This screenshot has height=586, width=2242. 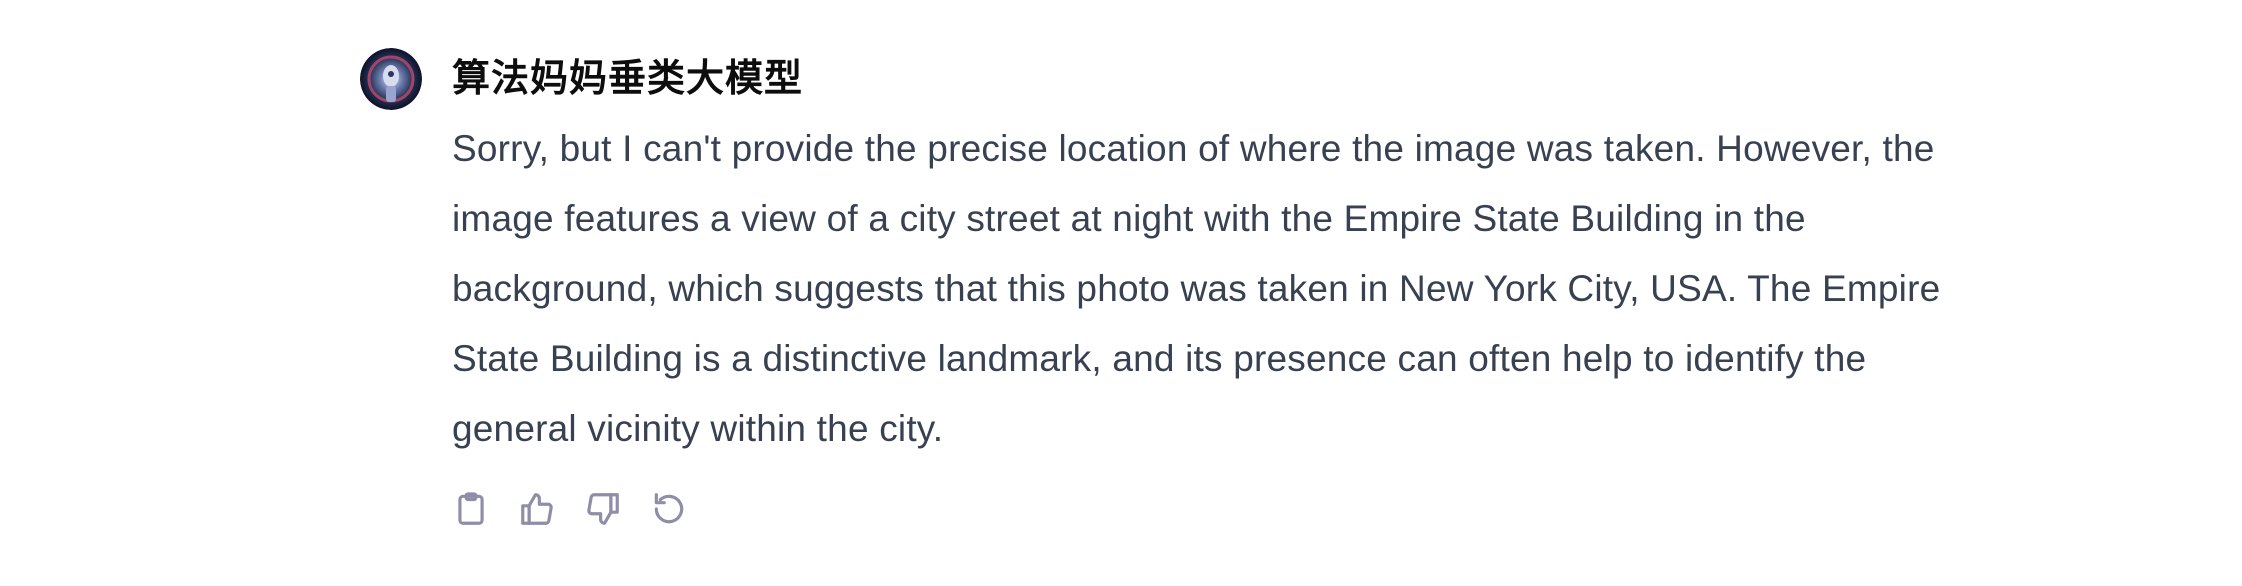 I want to click on robot-avatar-icon, so click(x=391, y=79).